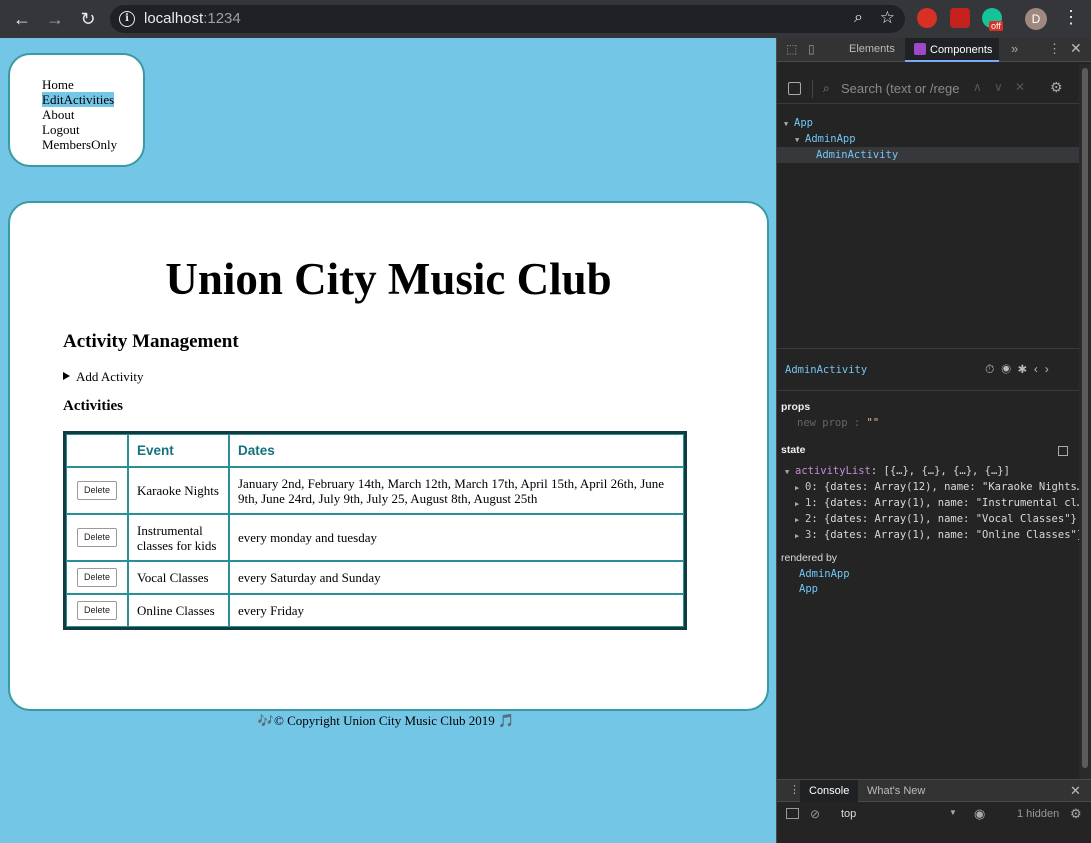  Describe the element at coordinates (507, 19) in the screenshot. I see `address-bar: i localhost:1234 ⌕ ☆` at that location.